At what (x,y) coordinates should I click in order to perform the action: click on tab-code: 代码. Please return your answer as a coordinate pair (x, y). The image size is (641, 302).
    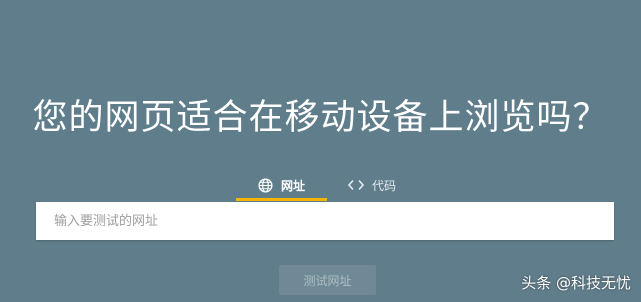
    Looking at the image, I should click on (372, 185).